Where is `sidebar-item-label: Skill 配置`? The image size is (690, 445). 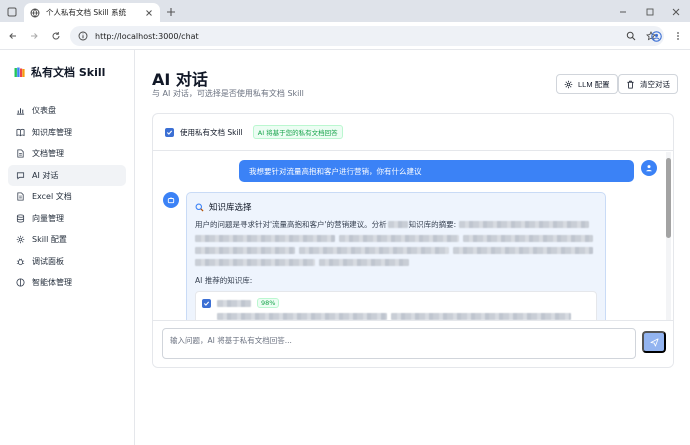 sidebar-item-label: Skill 配置 is located at coordinates (49, 239).